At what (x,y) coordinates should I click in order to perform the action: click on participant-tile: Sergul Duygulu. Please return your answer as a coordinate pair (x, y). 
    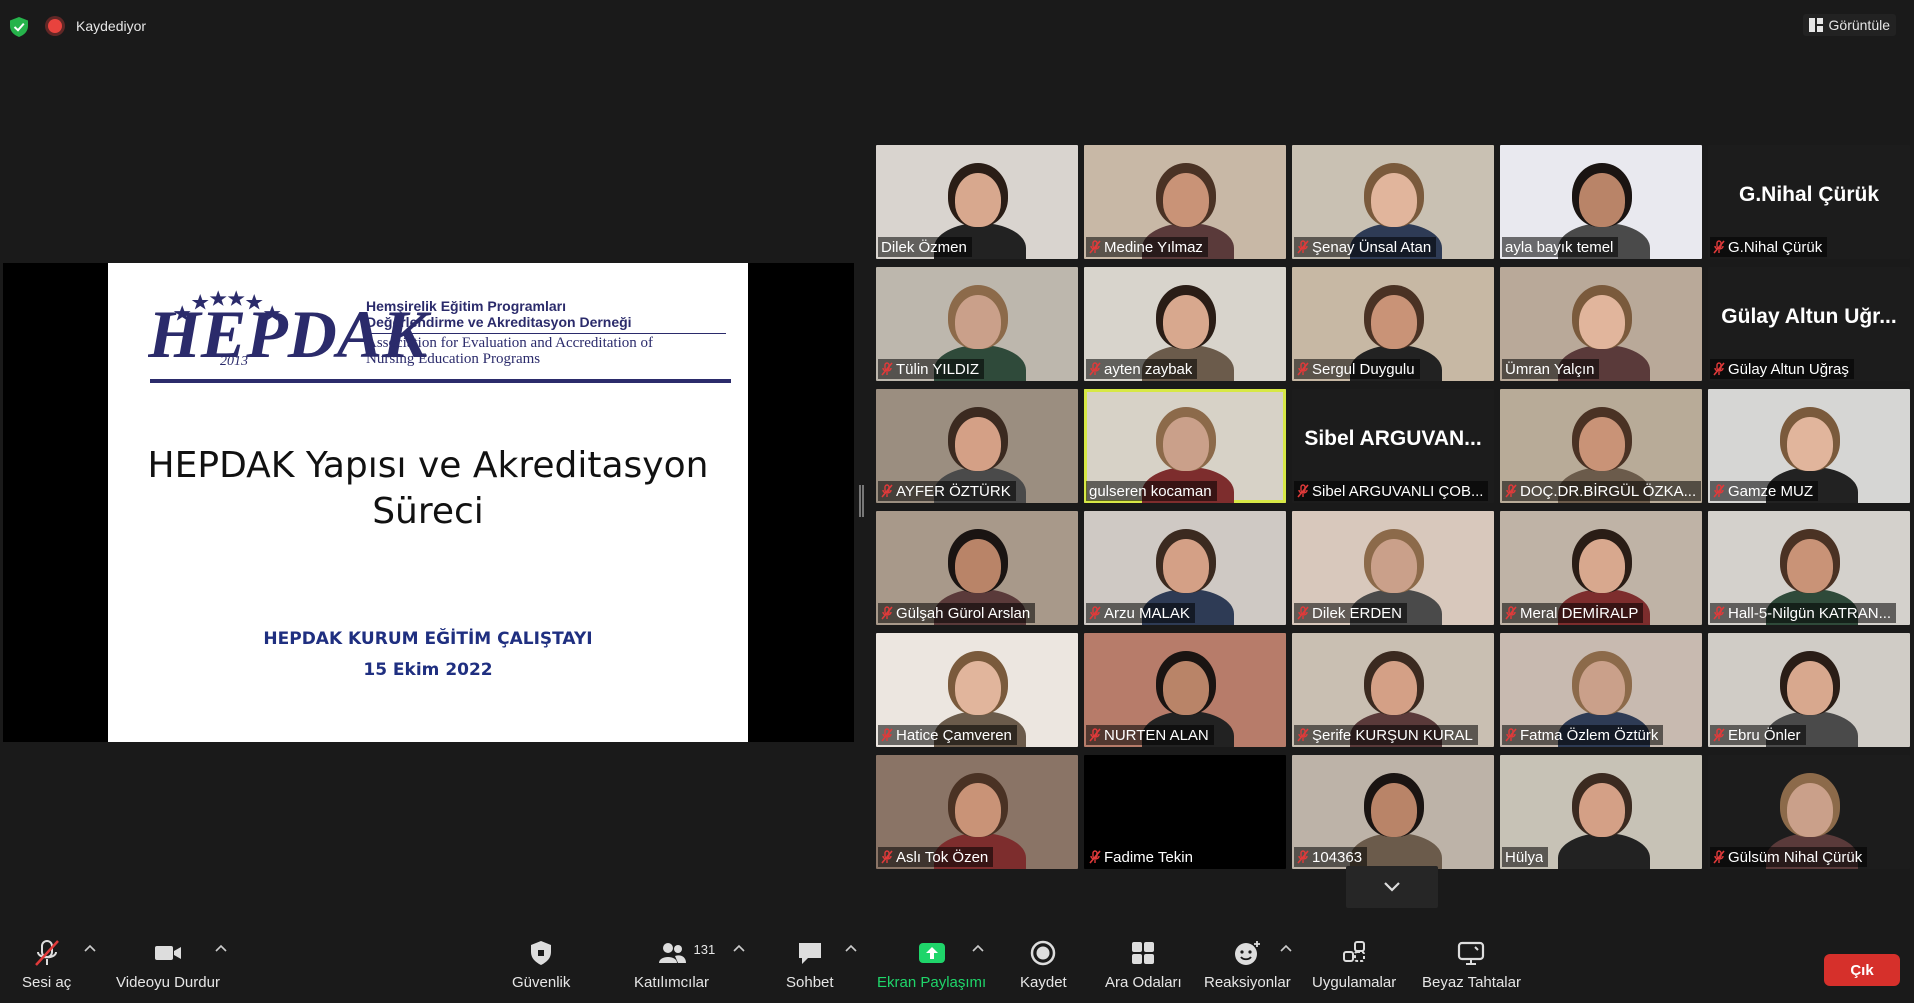
    Looking at the image, I should click on (1393, 324).